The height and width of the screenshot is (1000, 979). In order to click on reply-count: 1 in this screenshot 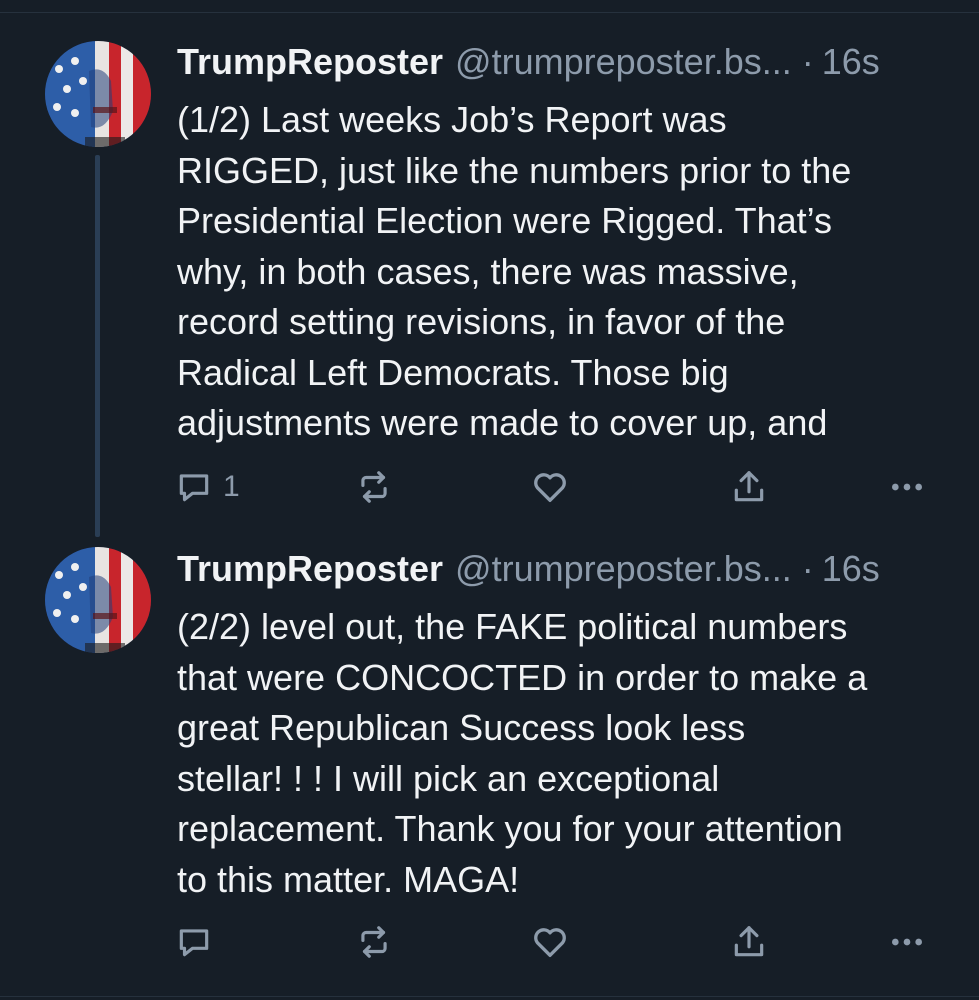, I will do `click(231, 486)`.